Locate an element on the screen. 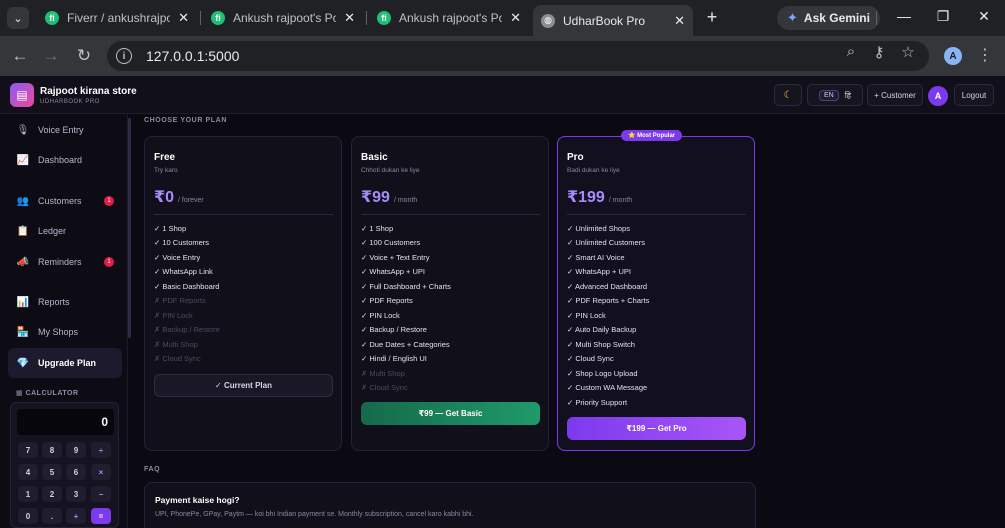  feature-item: ✓ Backup / Restore is located at coordinates (394, 329).